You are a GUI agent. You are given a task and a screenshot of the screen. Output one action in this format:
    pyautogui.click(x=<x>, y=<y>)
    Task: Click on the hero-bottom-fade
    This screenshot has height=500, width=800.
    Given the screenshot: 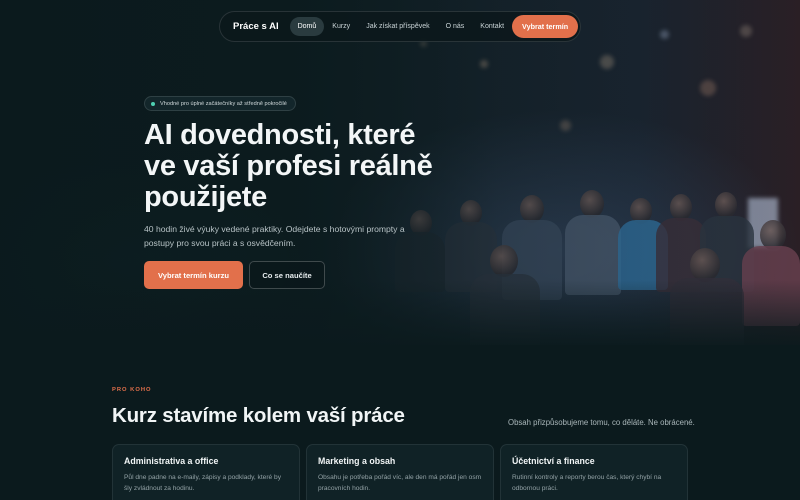 What is the action you would take?
    pyautogui.click(x=400, y=312)
    